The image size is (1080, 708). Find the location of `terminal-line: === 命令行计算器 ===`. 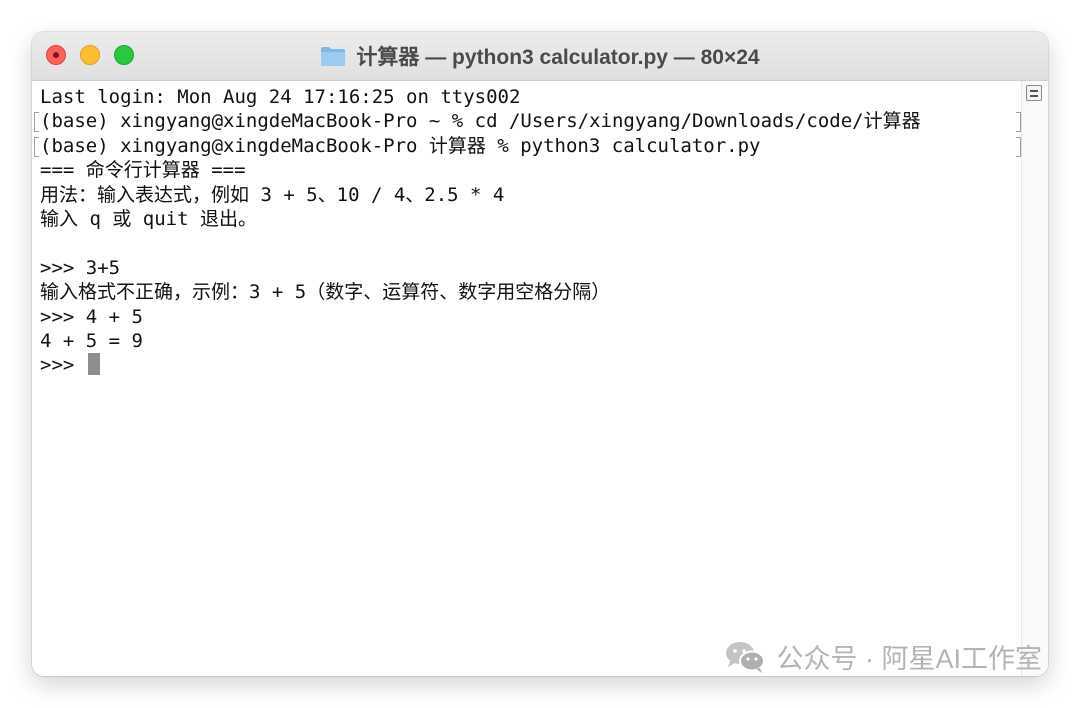

terminal-line: === 命令行计算器 === is located at coordinates (143, 170).